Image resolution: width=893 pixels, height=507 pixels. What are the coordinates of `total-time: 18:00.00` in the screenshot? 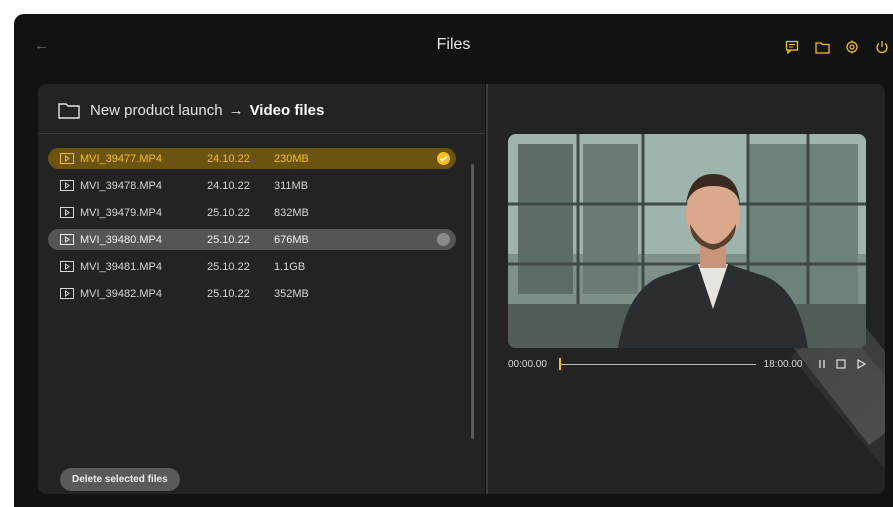 It's located at (783, 364).